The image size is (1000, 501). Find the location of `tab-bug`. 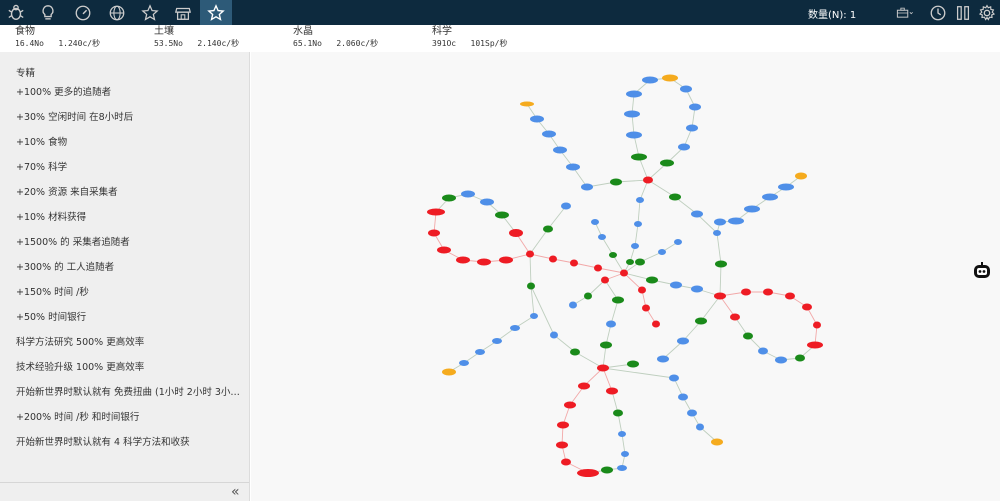

tab-bug is located at coordinates (16, 12).